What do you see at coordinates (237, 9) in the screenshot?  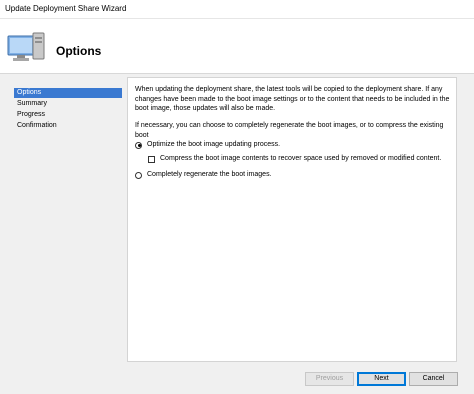 I see `title-bar: Update Deployment Share Wizard` at bounding box center [237, 9].